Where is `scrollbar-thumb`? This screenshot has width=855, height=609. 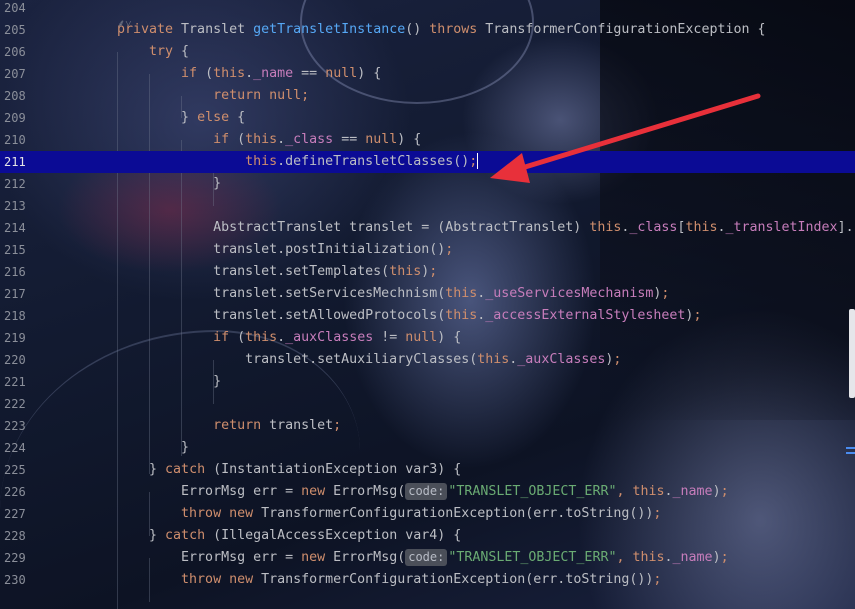
scrollbar-thumb is located at coordinates (852, 353).